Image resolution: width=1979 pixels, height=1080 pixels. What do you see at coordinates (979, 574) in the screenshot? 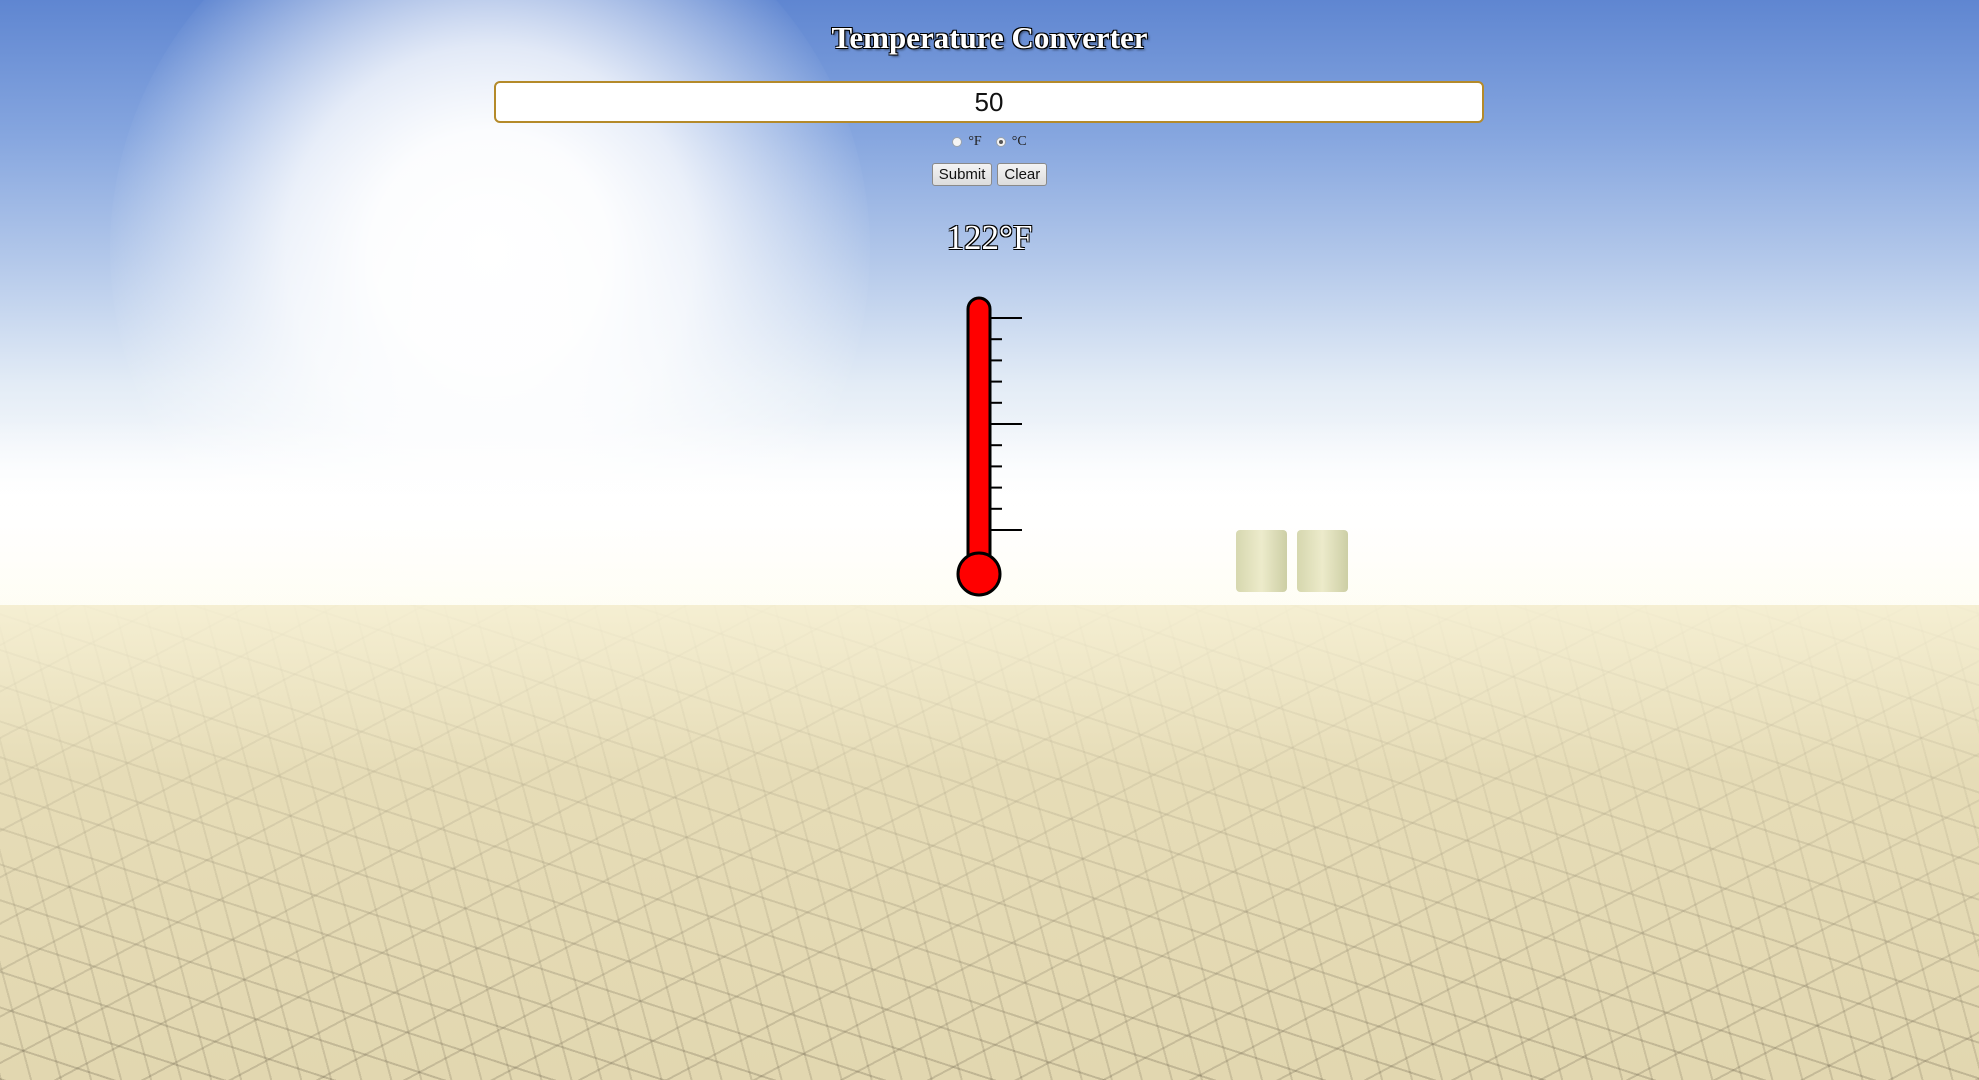
I see `thermometer-bulb` at bounding box center [979, 574].